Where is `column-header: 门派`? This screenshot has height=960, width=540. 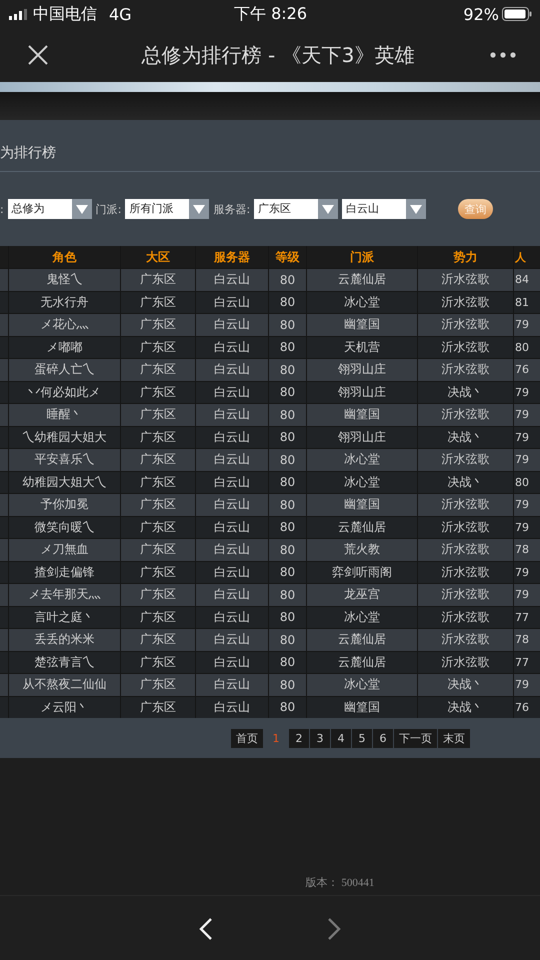 column-header: 门派 is located at coordinates (362, 257).